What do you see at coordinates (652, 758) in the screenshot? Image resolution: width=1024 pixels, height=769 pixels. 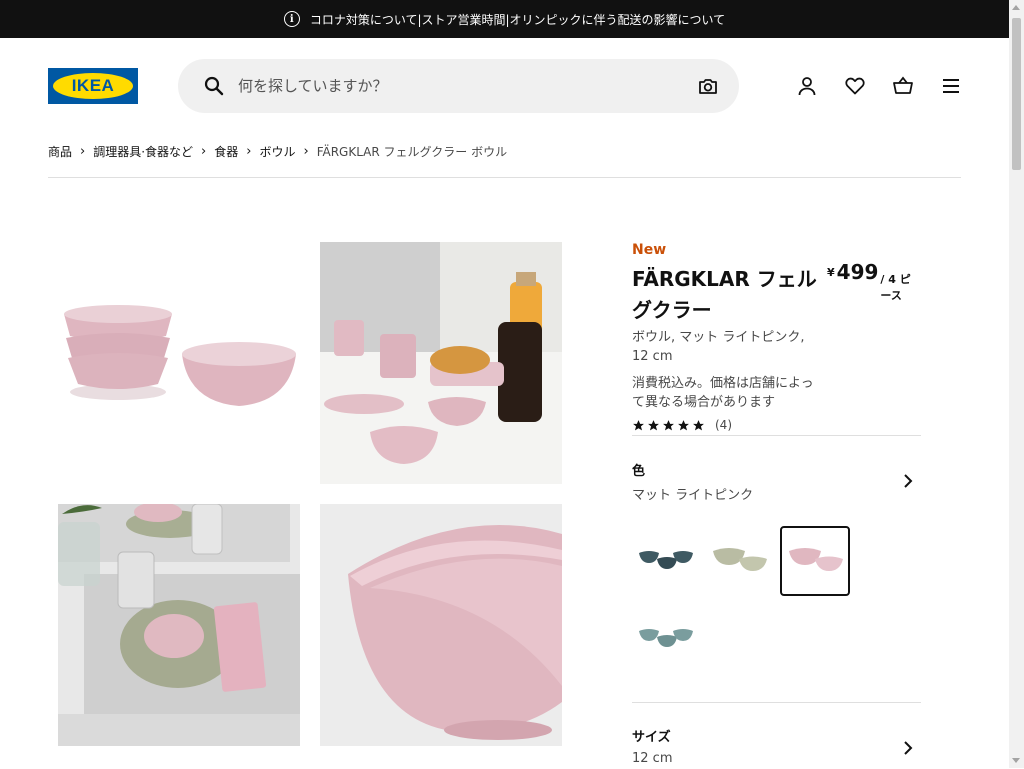 I see `size-value: 12 cm` at bounding box center [652, 758].